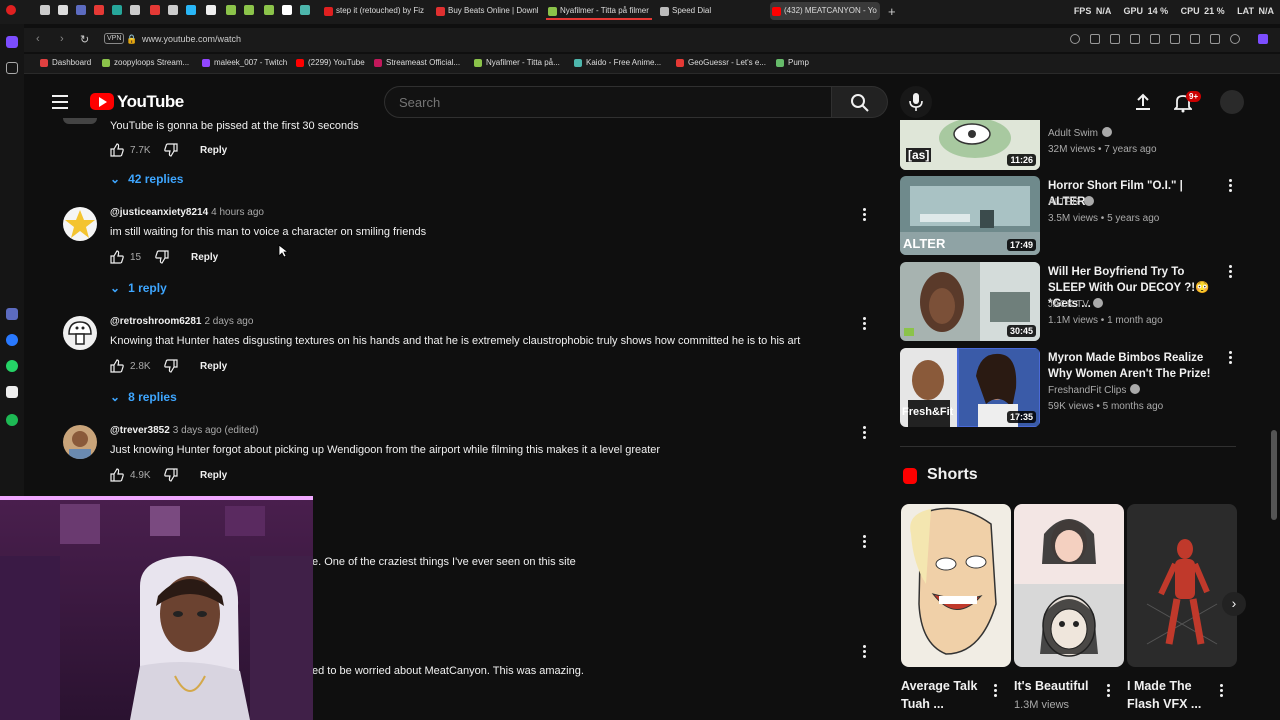 Image resolution: width=1280 pixels, height=720 pixels. I want to click on bookmark-twitch: maleek_007 - Twitch, so click(244, 62).